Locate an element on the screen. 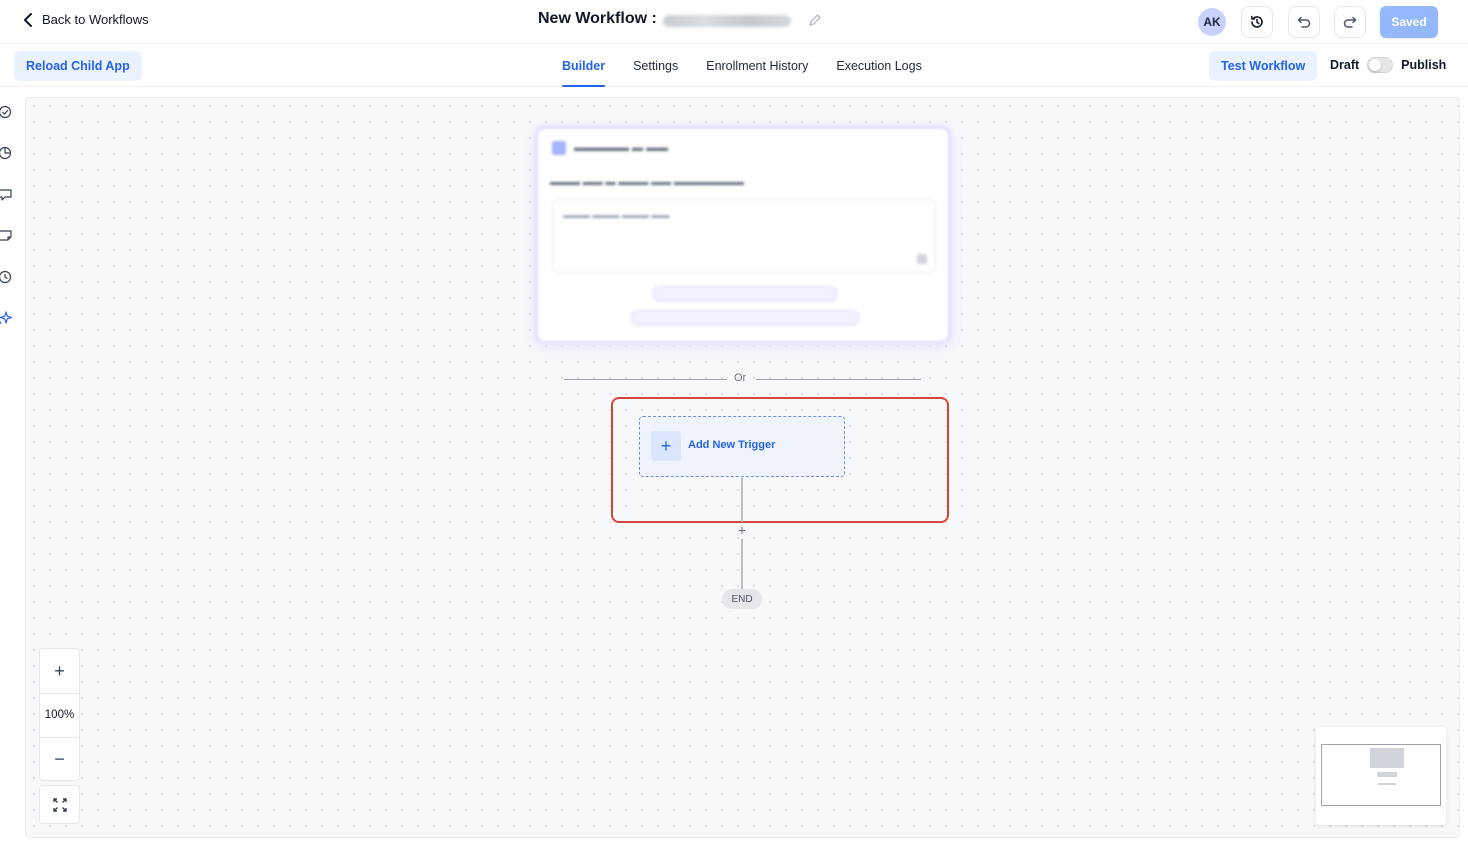 The width and height of the screenshot is (1468, 843). redo-button is located at coordinates (1350, 22).